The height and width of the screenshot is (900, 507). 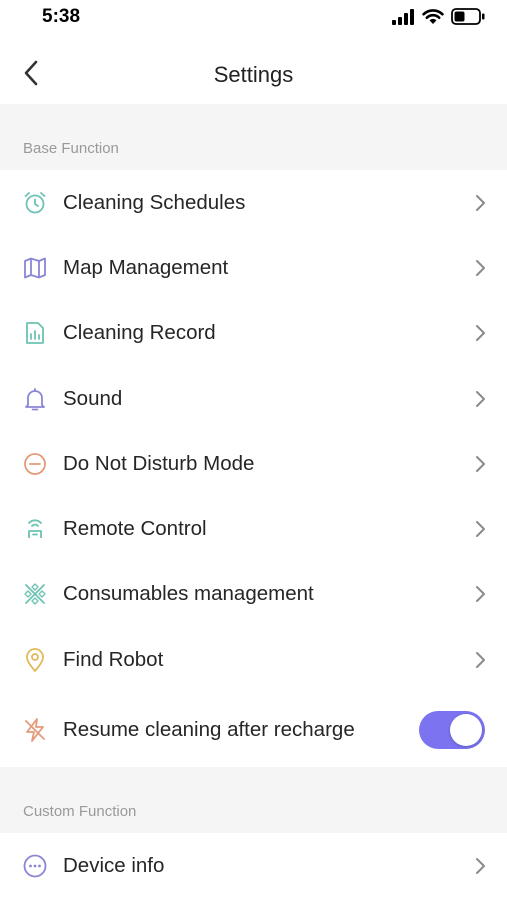 I want to click on status-icons, so click(x=438, y=16).